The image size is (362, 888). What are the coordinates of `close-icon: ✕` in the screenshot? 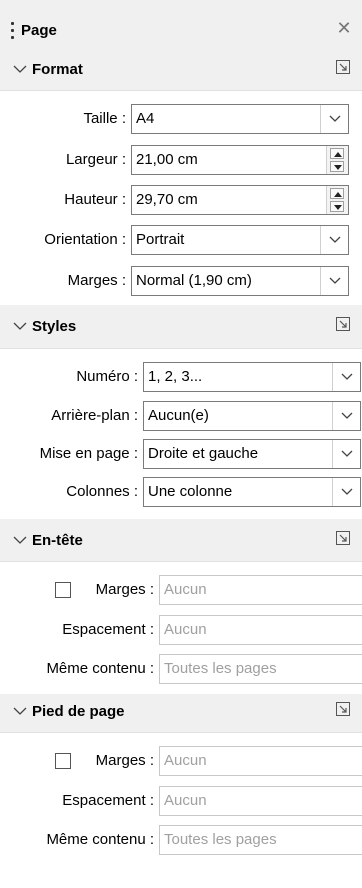 It's located at (344, 28).